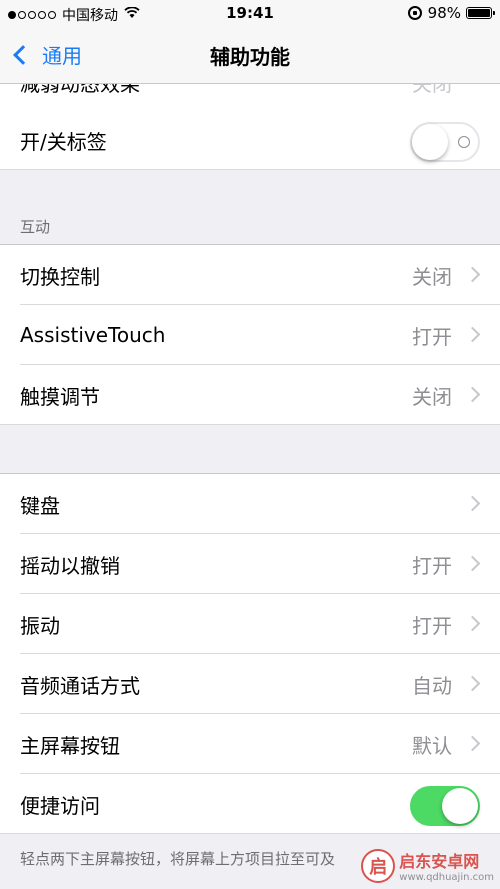  Describe the element at coordinates (446, 877) in the screenshot. I see `watermark-url: www.qdhuajin.com` at that location.